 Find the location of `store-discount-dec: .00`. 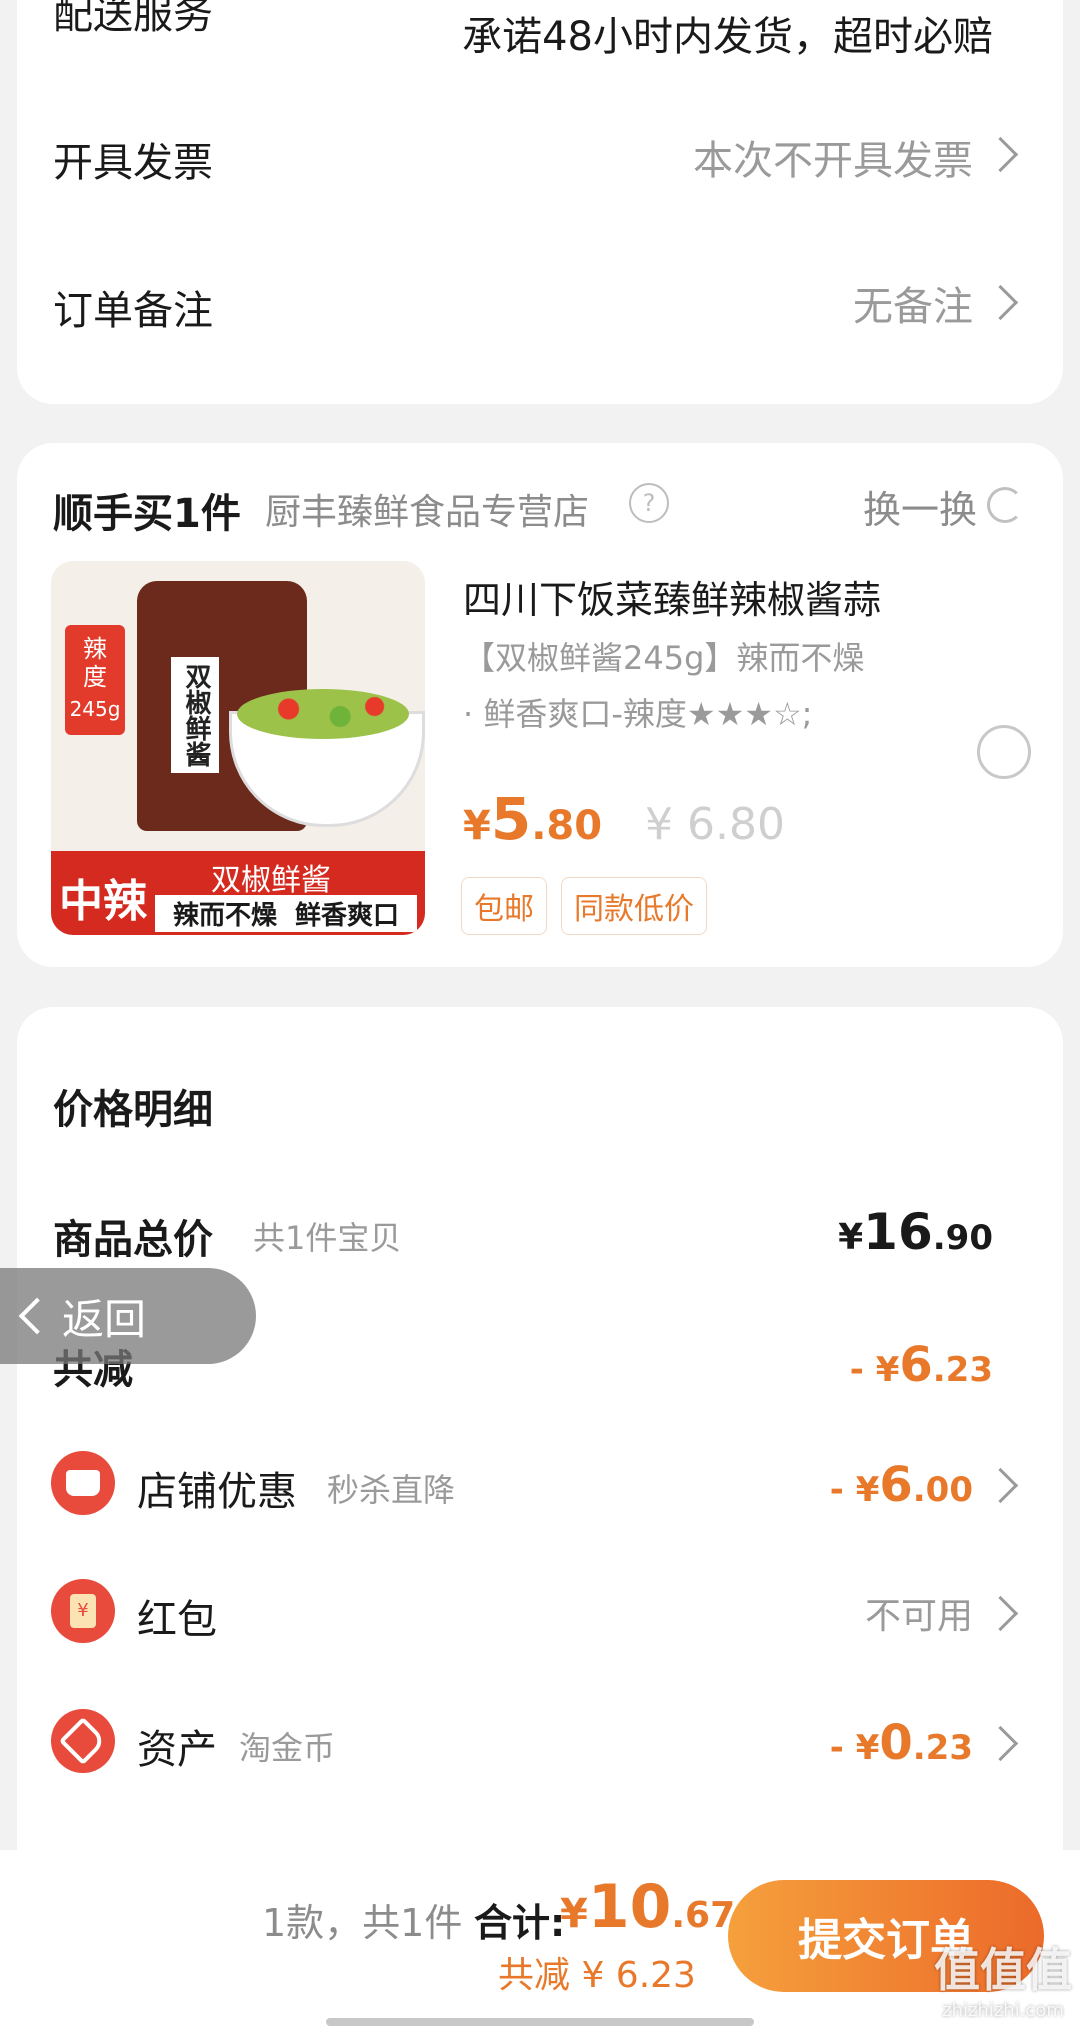

store-discount-dec: .00 is located at coordinates (942, 1490).